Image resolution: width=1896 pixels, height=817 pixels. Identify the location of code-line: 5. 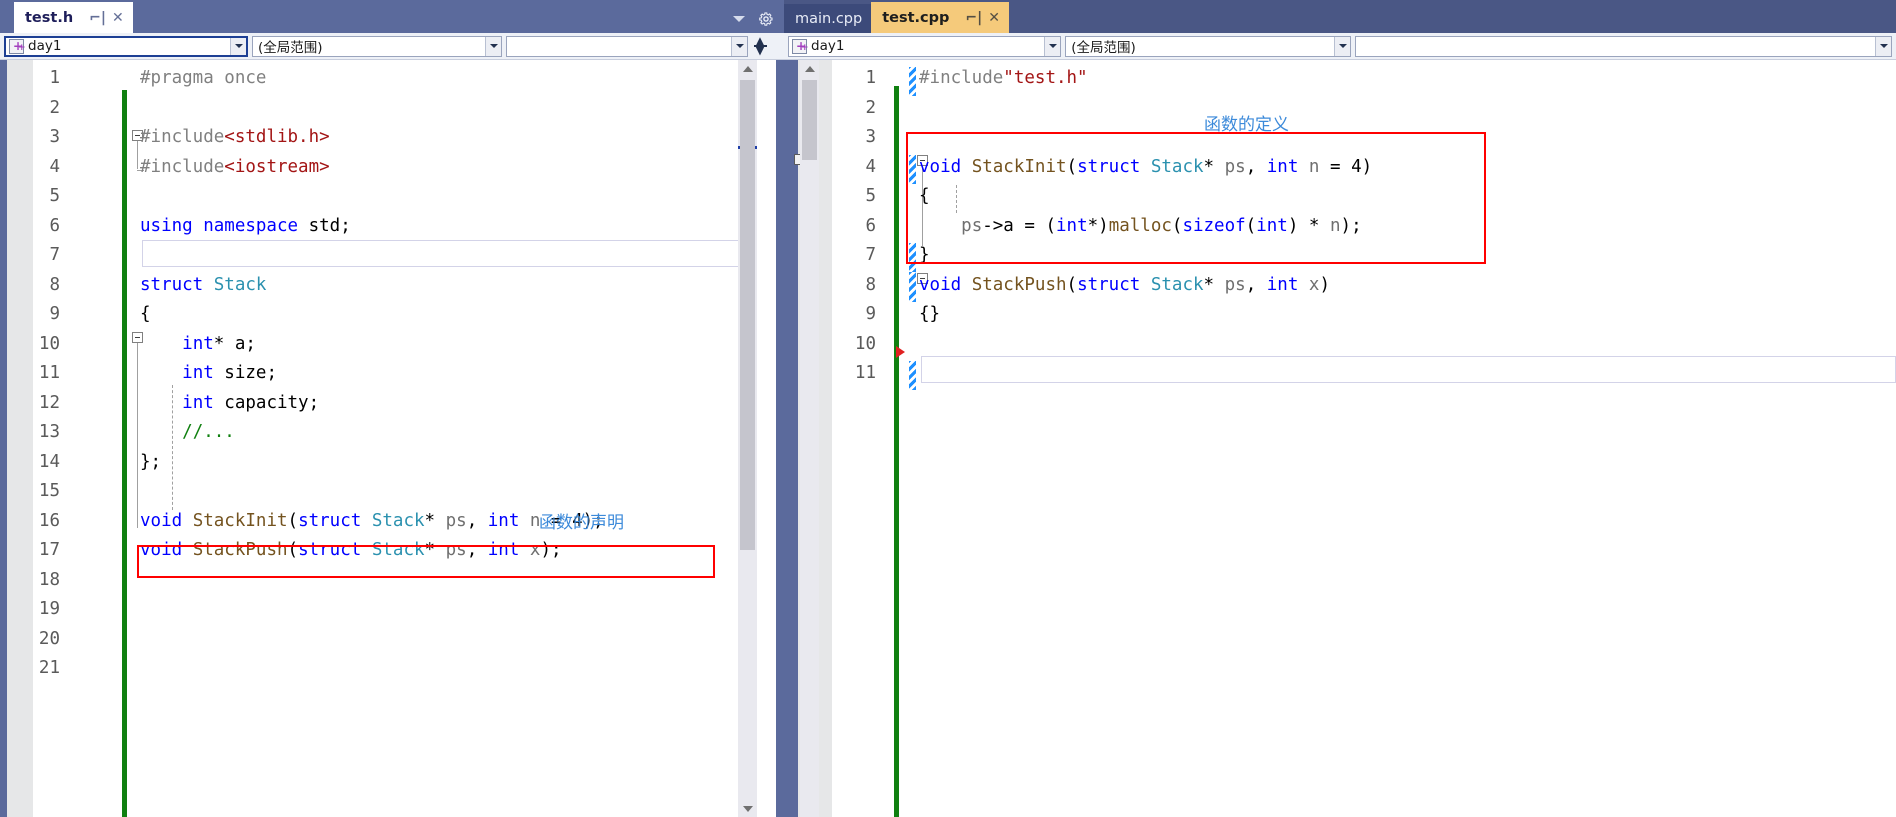
(392, 197).